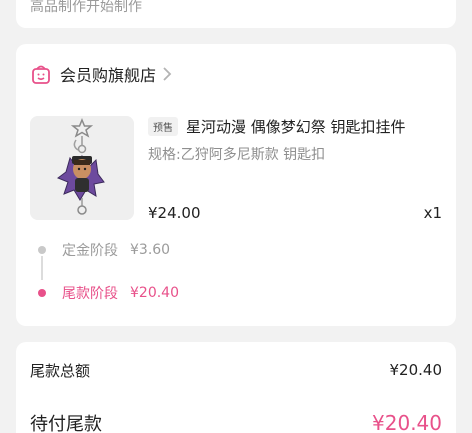  What do you see at coordinates (167, 74) in the screenshot?
I see `chevron-right-icon` at bounding box center [167, 74].